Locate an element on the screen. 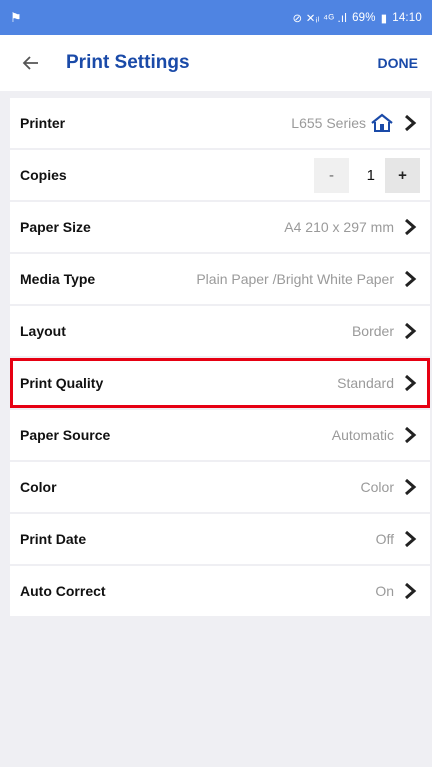  setting-label: Auto Correct is located at coordinates (63, 591).